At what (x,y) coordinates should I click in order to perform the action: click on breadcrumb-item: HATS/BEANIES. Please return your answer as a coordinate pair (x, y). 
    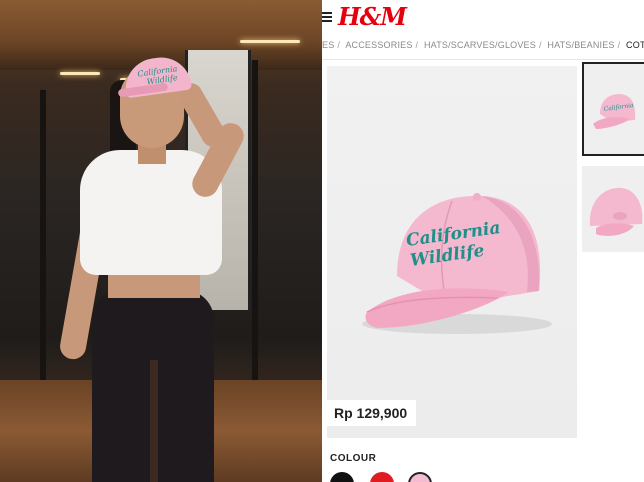
    Looking at the image, I should click on (580, 45).